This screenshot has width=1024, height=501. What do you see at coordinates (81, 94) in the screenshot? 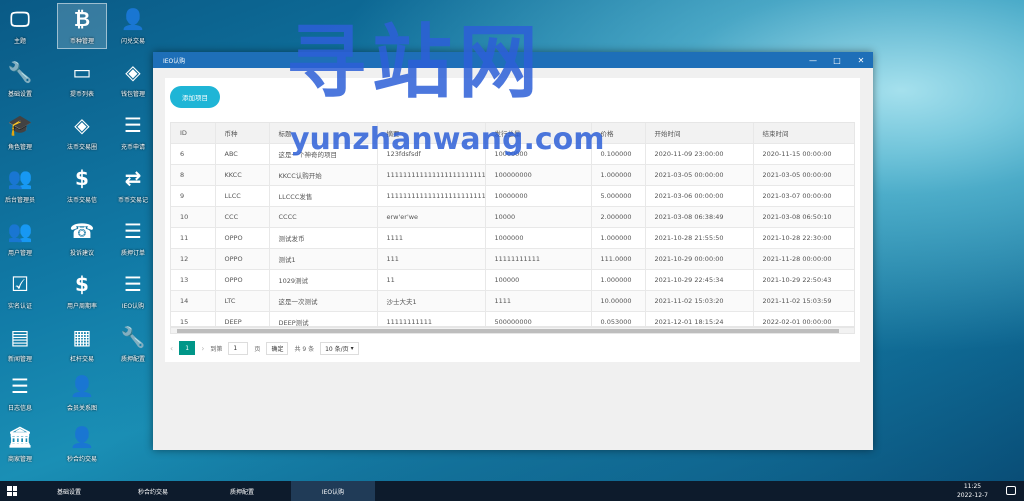
I see `desktop-icon-label: 提币列表` at bounding box center [81, 94].